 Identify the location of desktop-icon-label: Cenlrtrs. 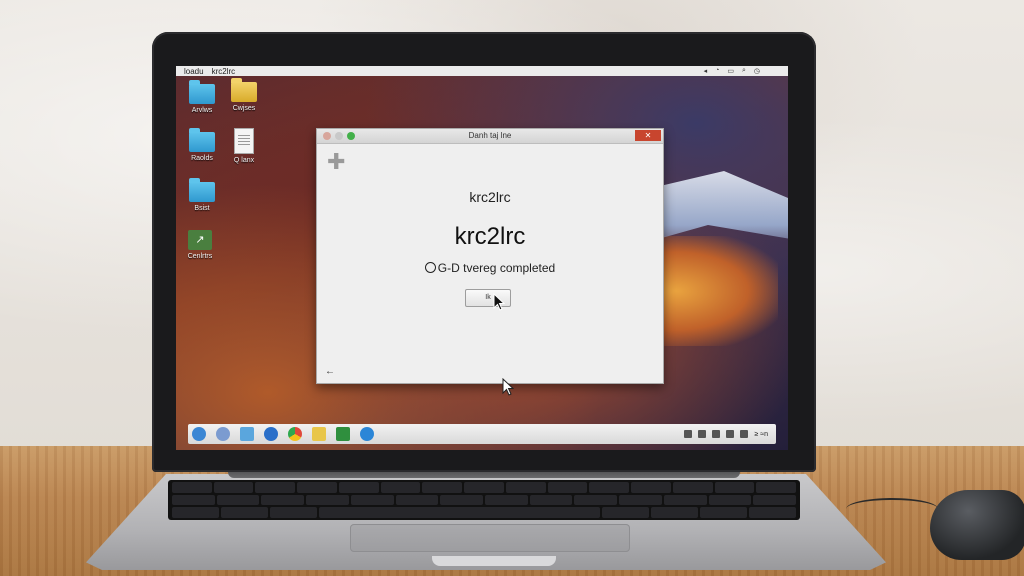
(200, 256).